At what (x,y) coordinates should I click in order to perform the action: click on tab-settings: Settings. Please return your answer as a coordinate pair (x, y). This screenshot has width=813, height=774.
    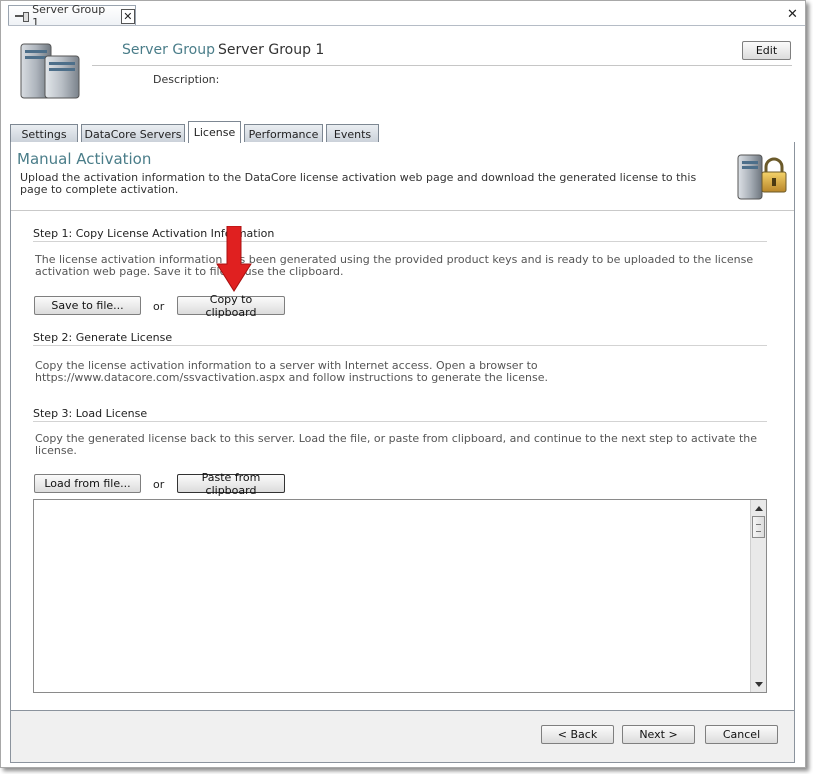
    Looking at the image, I should click on (44, 133).